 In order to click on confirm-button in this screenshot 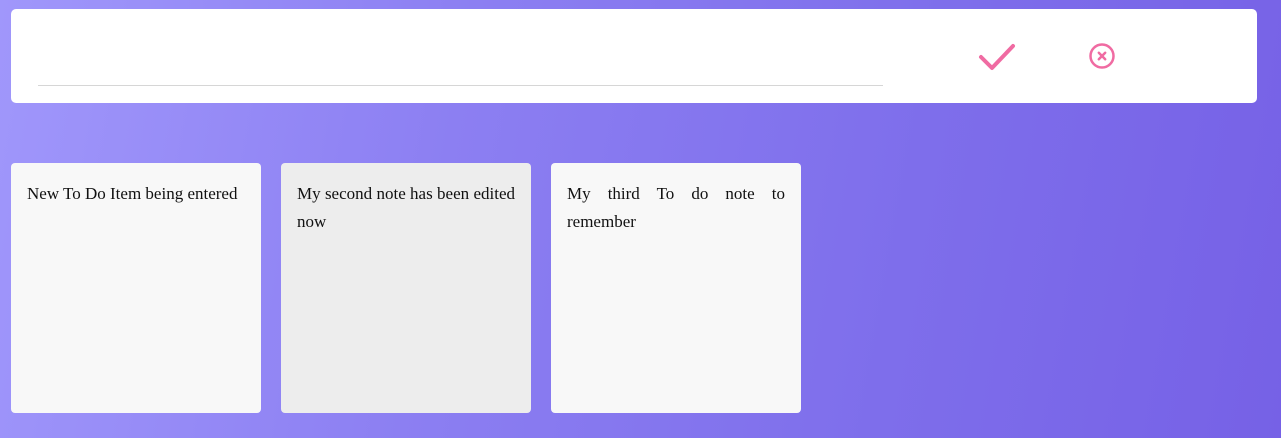, I will do `click(997, 57)`.